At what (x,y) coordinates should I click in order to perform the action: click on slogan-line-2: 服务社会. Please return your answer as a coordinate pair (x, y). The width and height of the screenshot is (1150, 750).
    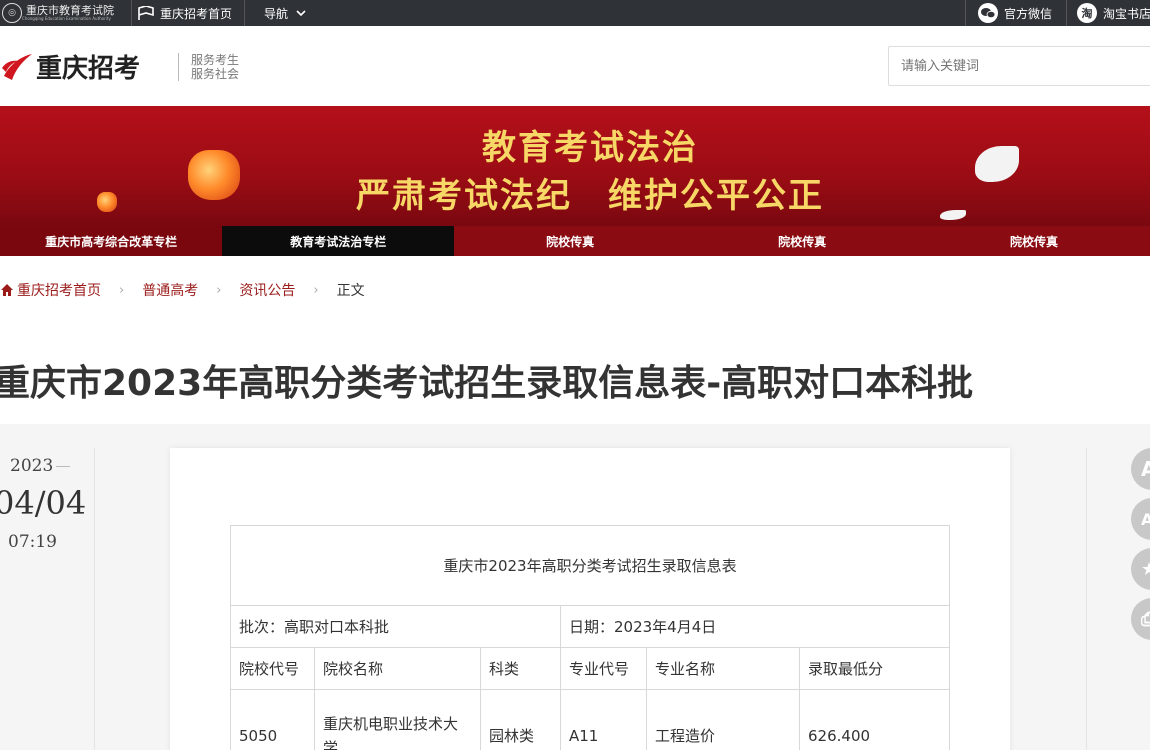
    Looking at the image, I should click on (215, 74).